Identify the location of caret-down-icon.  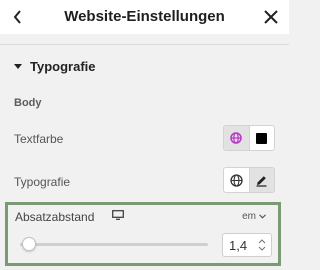
(18, 66).